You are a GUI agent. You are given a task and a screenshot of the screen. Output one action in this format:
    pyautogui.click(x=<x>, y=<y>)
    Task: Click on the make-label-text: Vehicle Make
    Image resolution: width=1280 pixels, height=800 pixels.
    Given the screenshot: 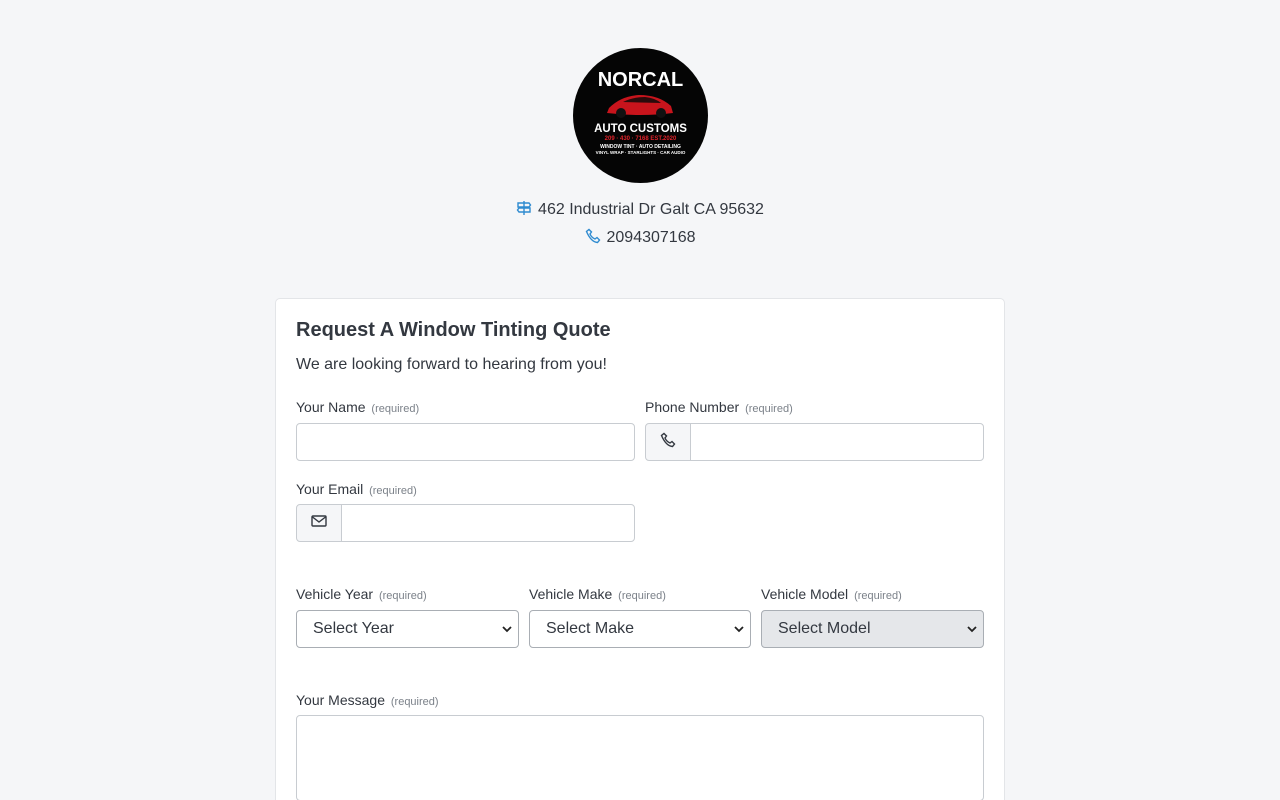 What is the action you would take?
    pyautogui.click(x=571, y=594)
    